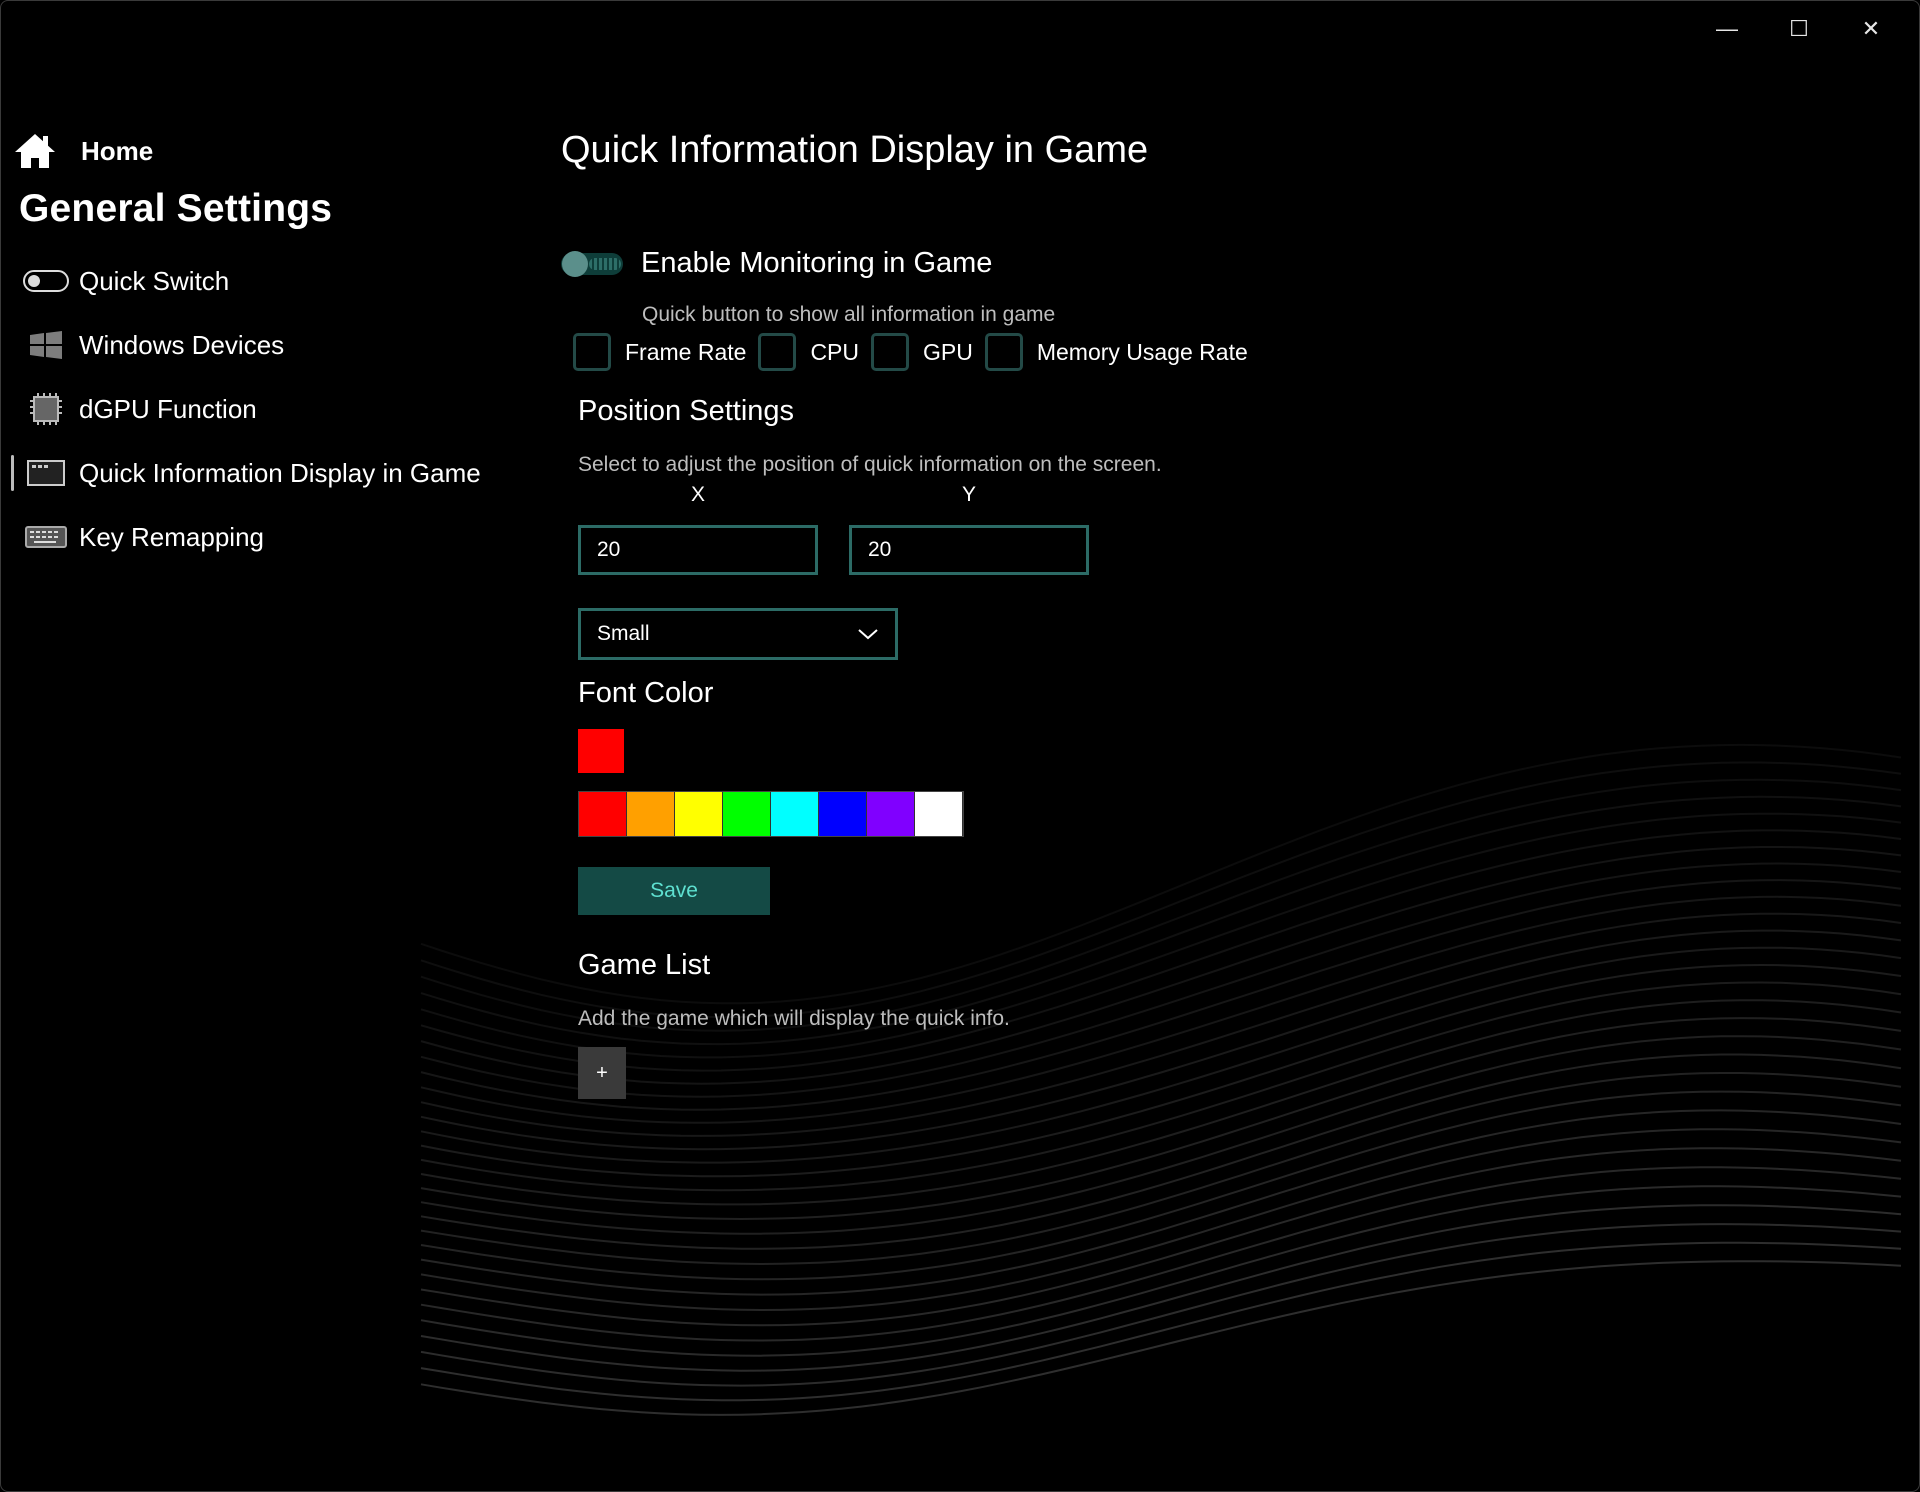 Image resolution: width=1920 pixels, height=1492 pixels. What do you see at coordinates (1727, 29) in the screenshot?
I see `minimize-button: —` at bounding box center [1727, 29].